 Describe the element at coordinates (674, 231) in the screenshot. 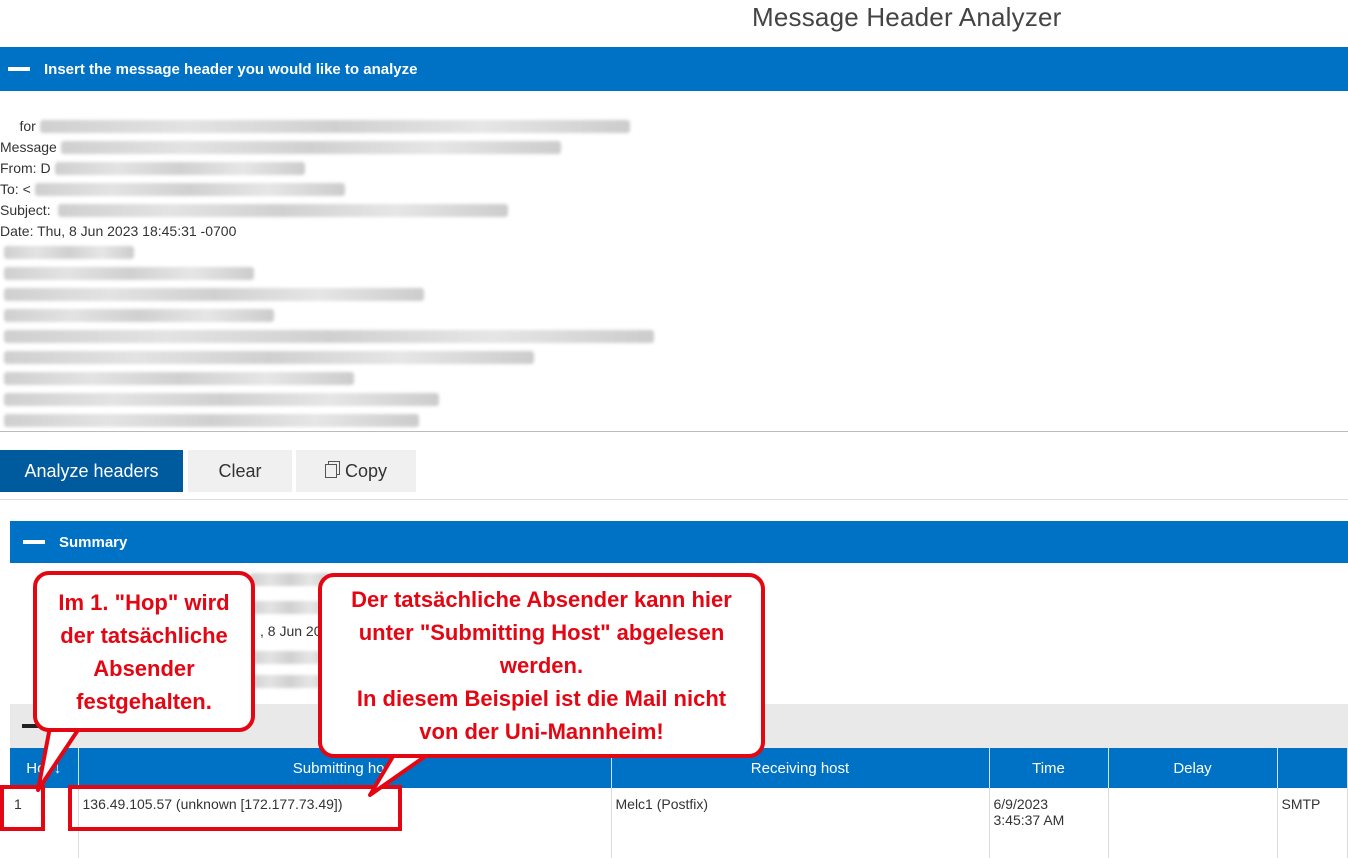

I see `header-line: Date: Thu, 8 Jun 2023 18:45:31 -0700` at that location.